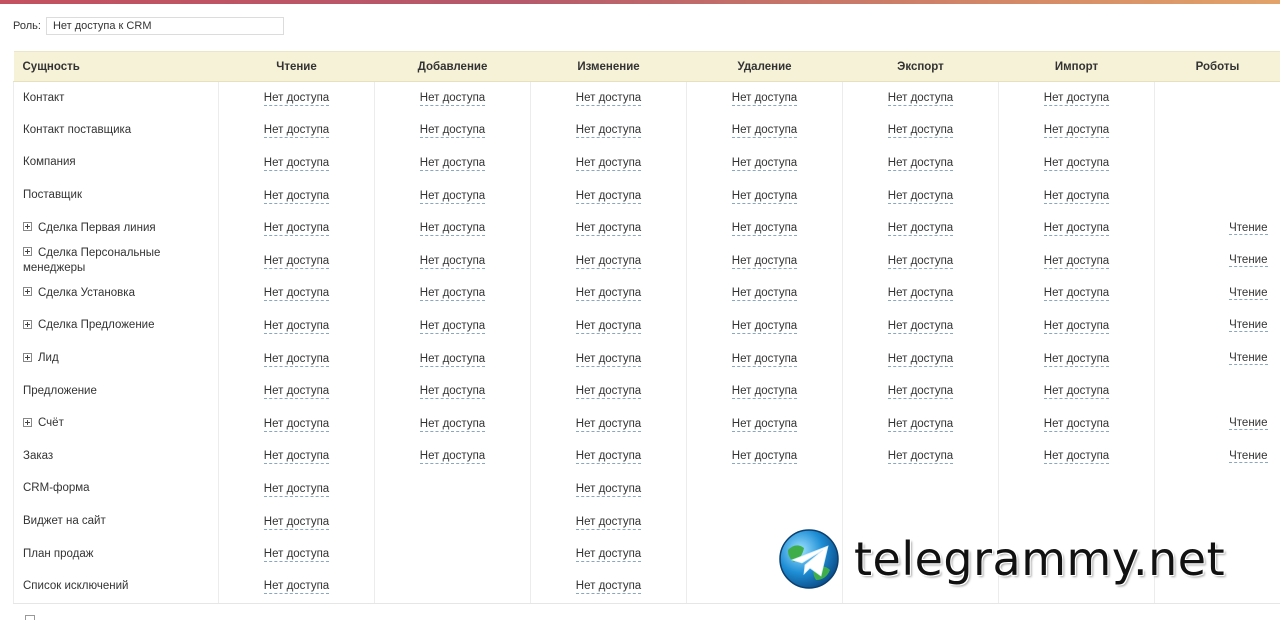 The width and height of the screenshot is (1280, 620). I want to click on option-checkbox, so click(30, 617).